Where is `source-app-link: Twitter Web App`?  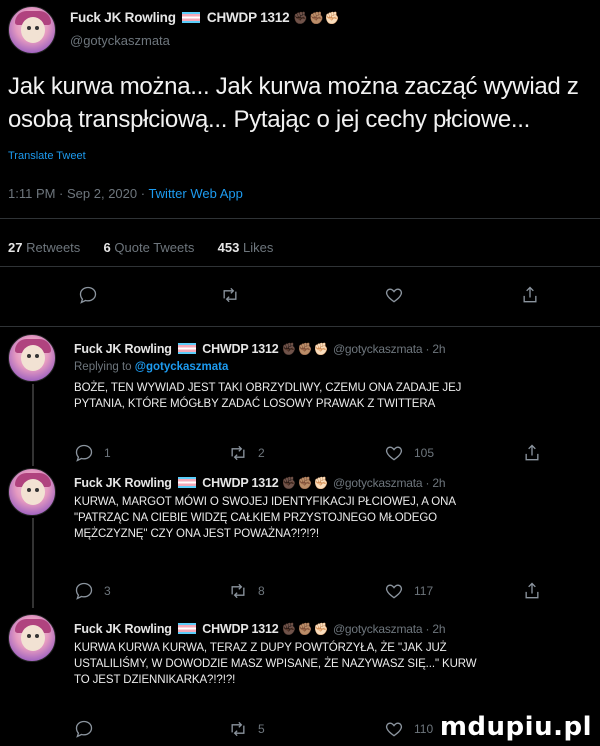
source-app-link: Twitter Web App is located at coordinates (195, 193).